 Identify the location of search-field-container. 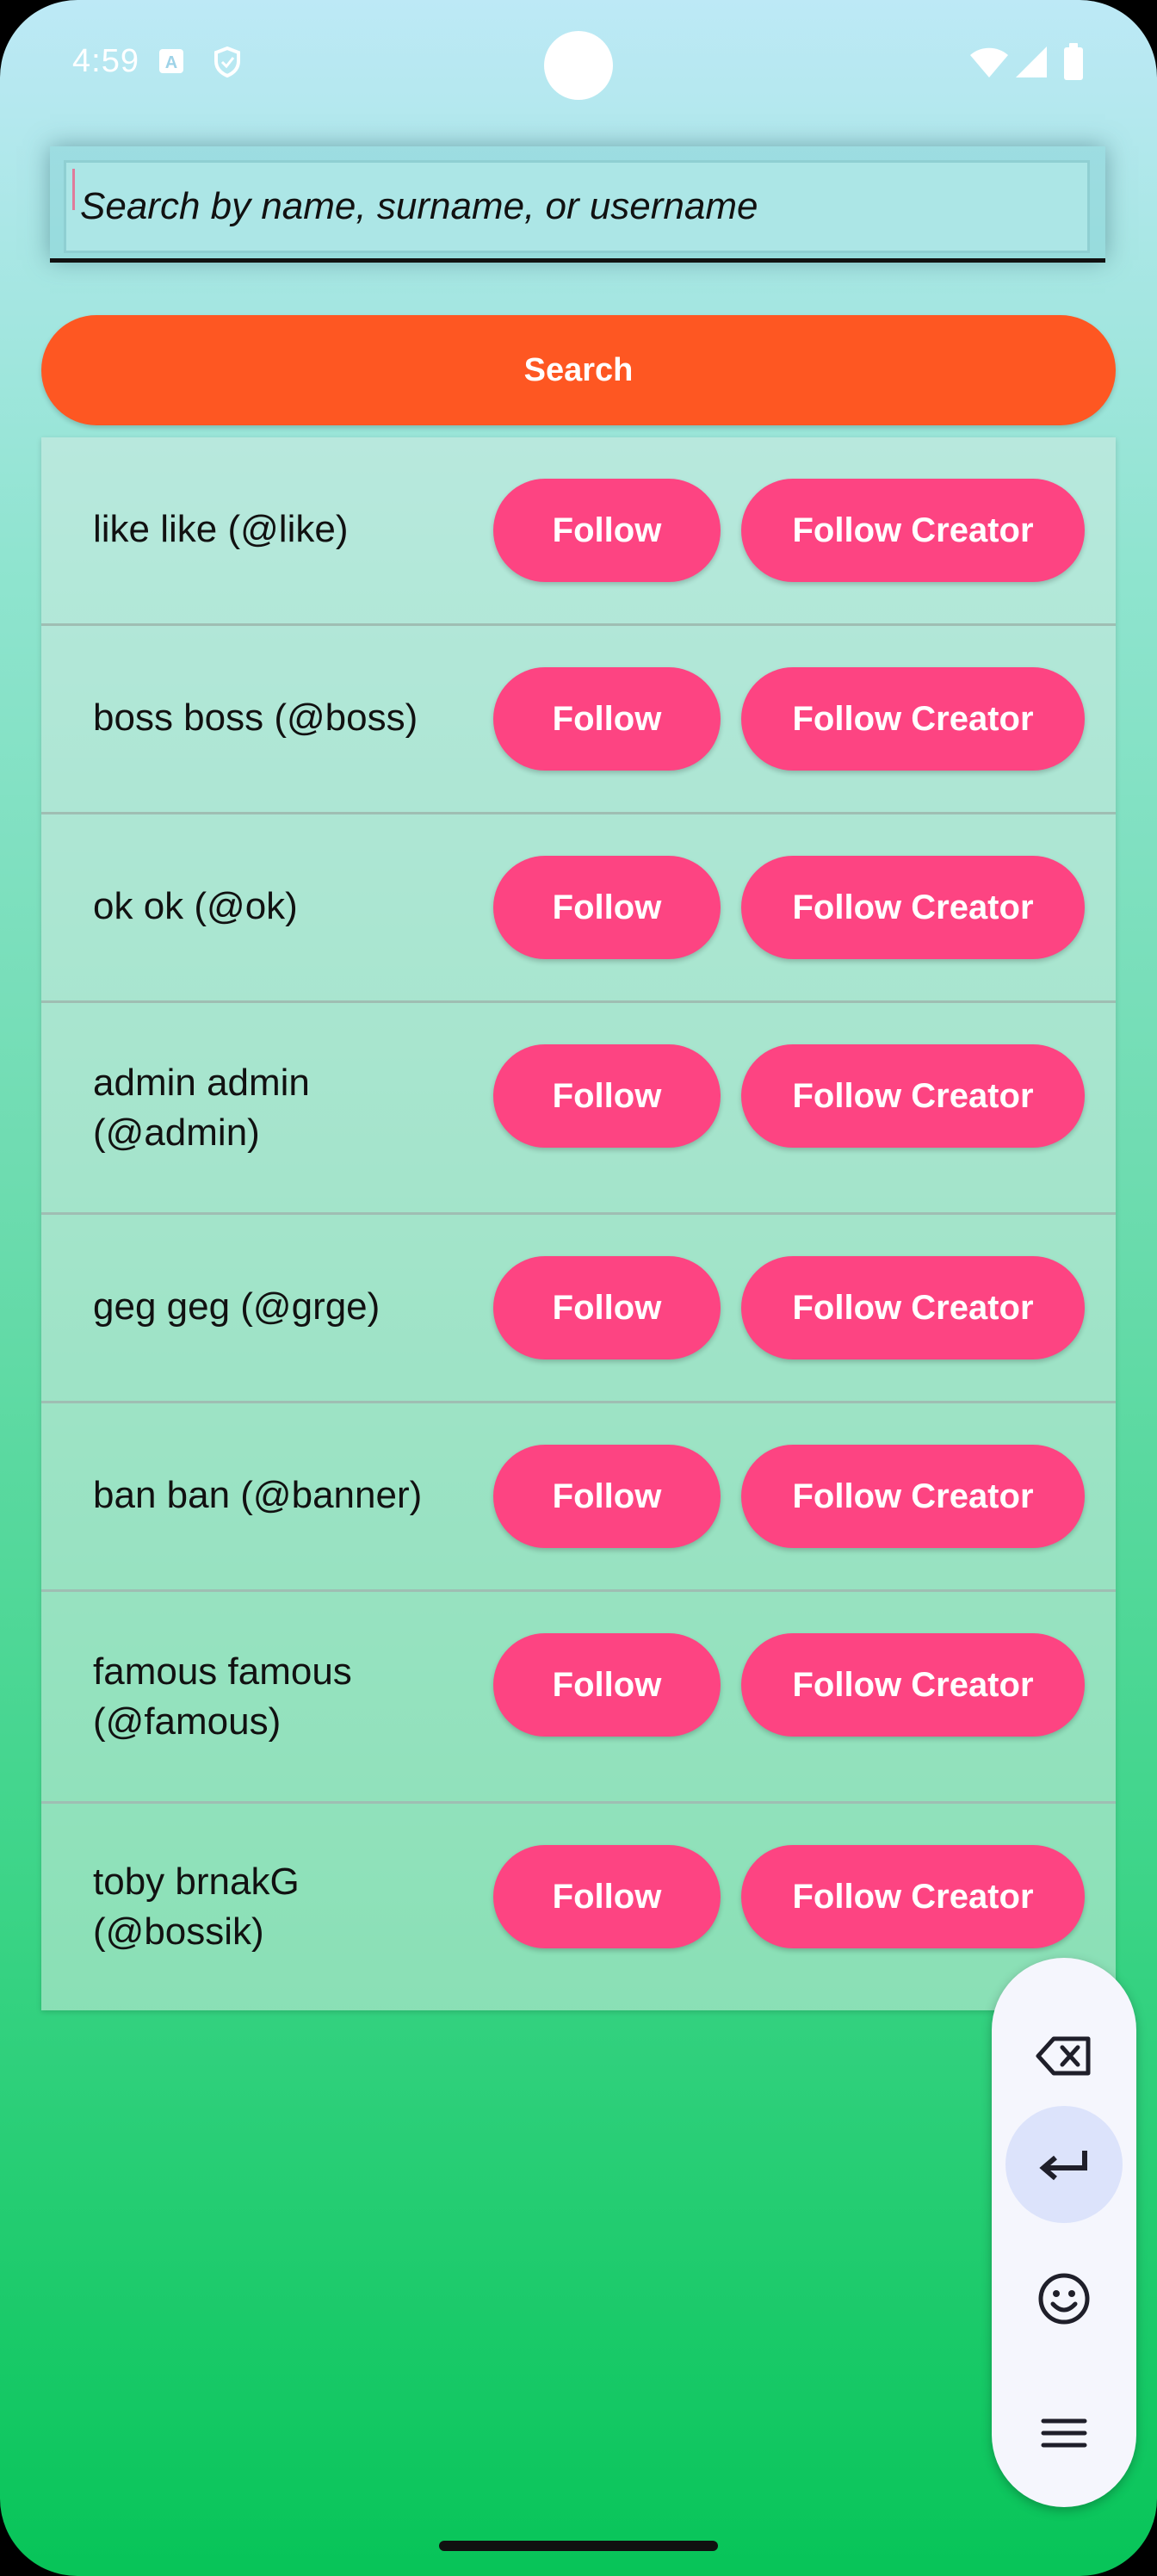
(578, 203).